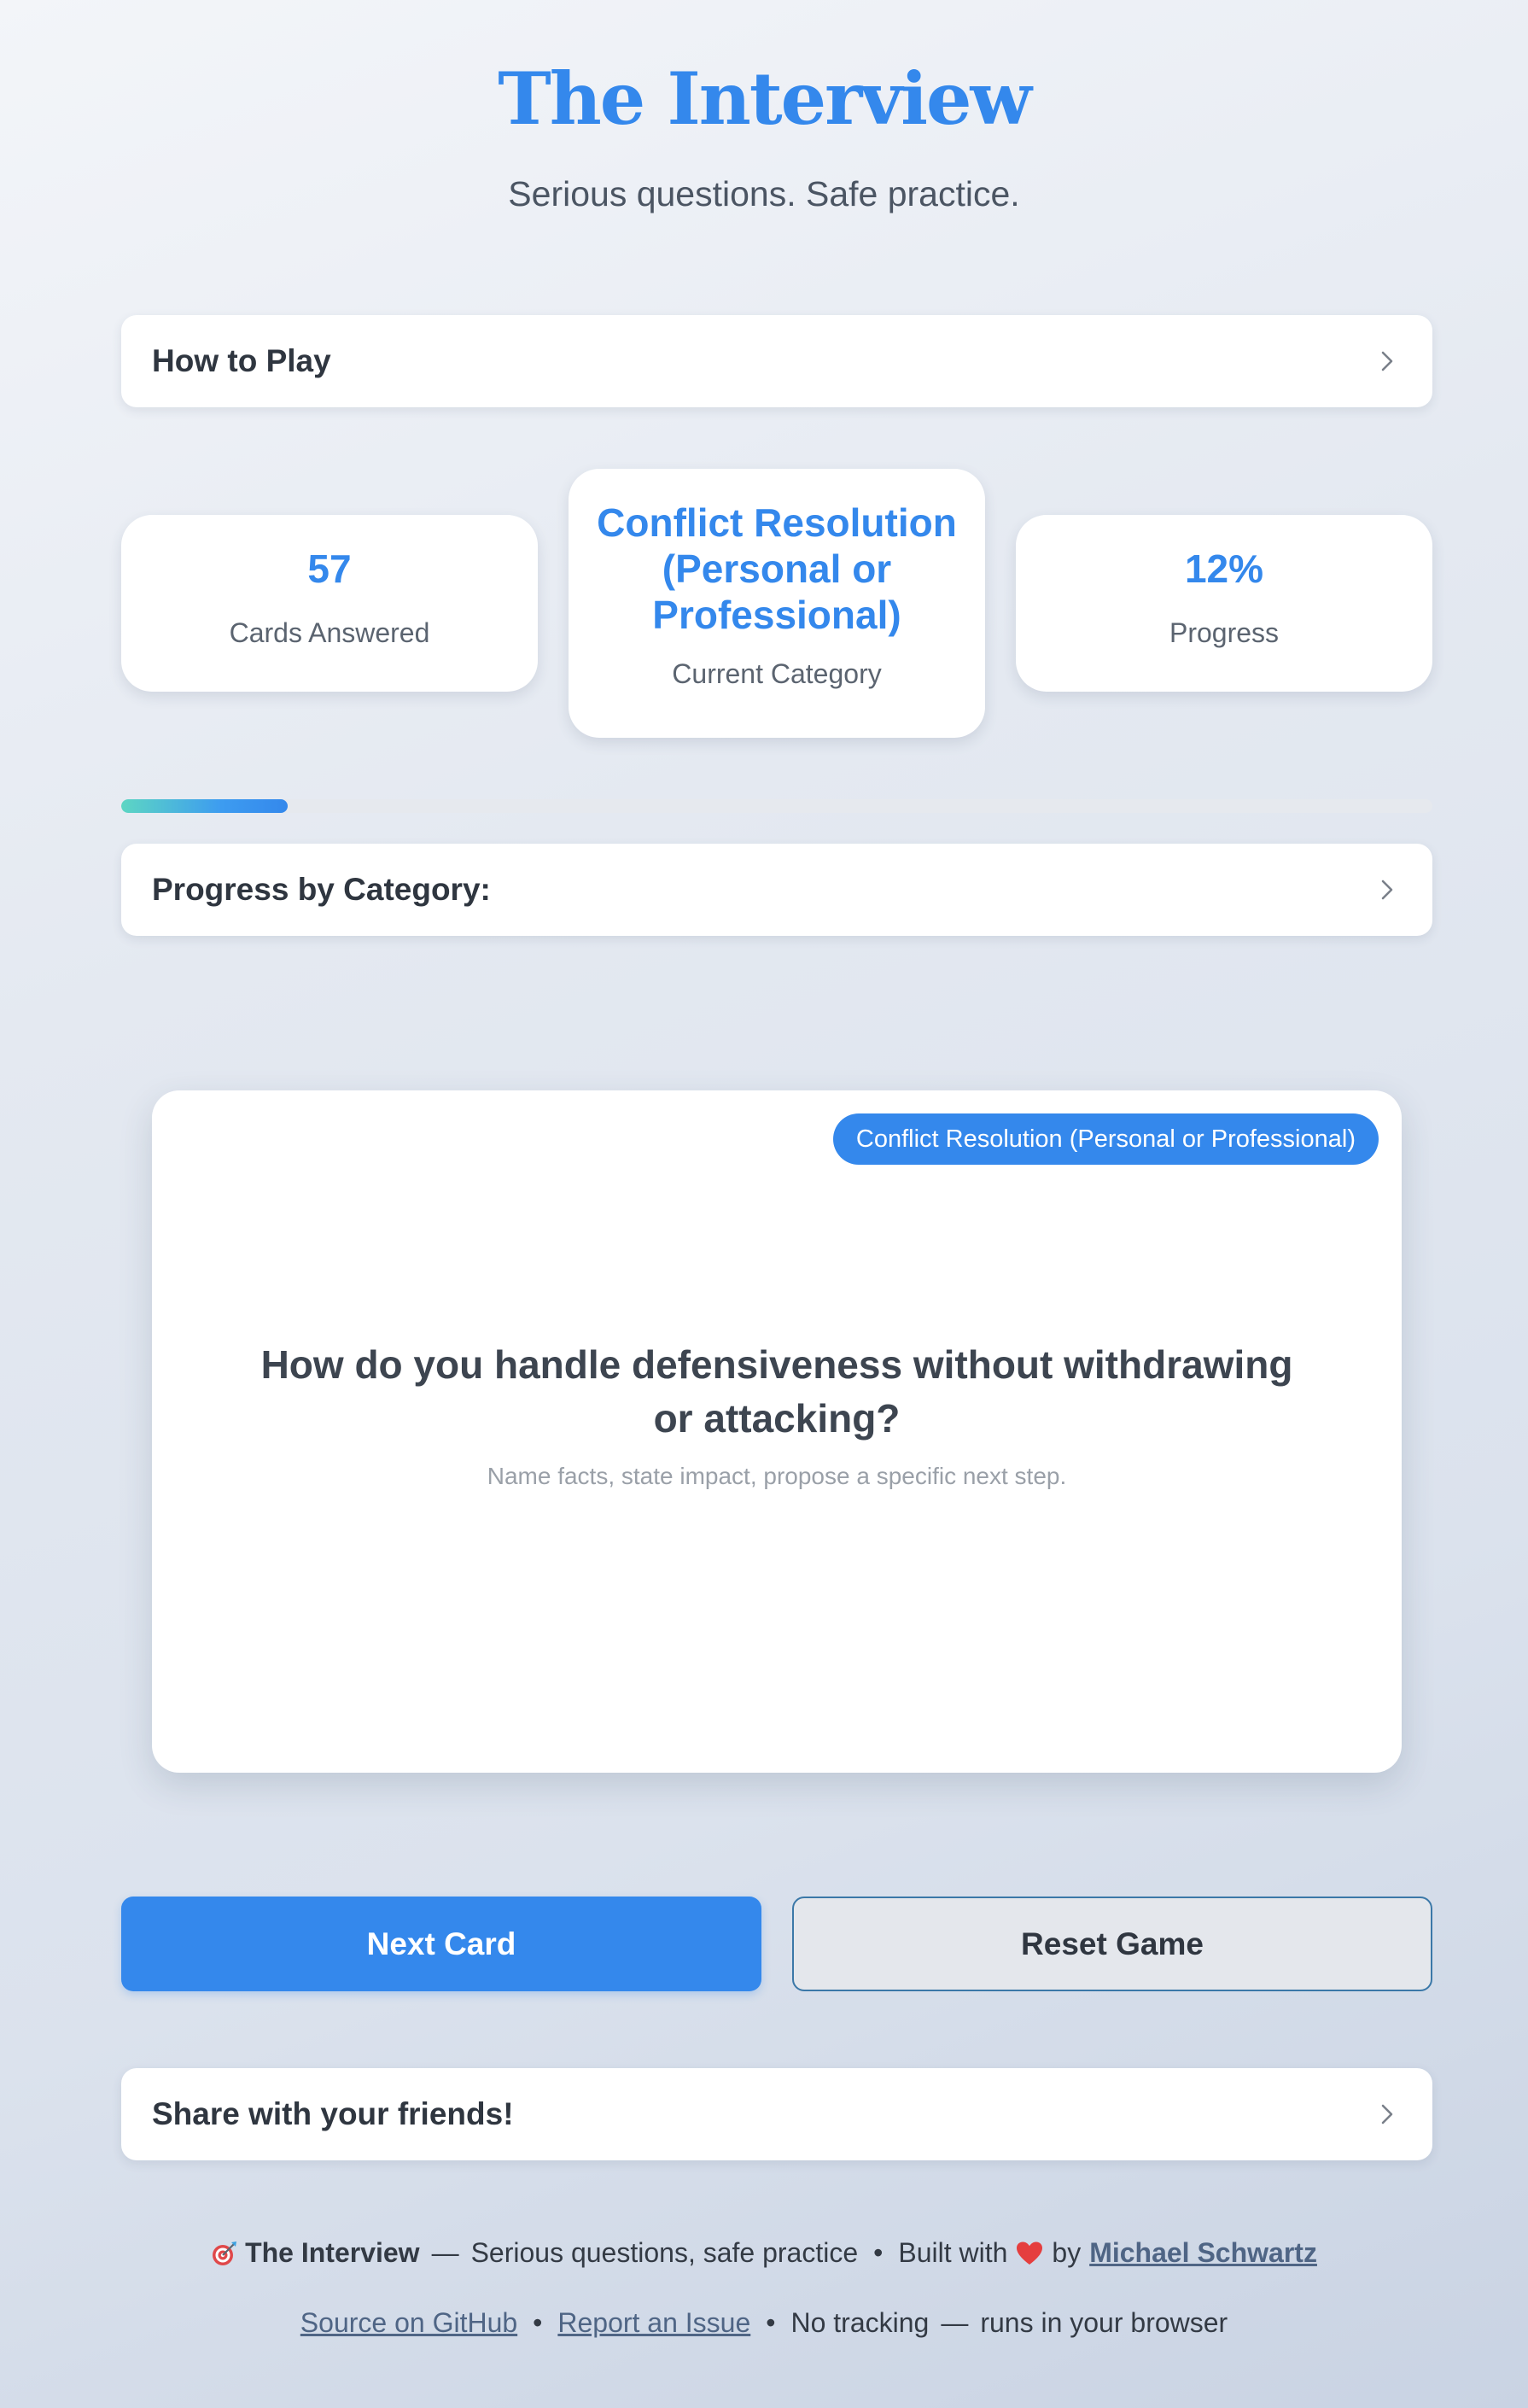 This screenshot has width=1528, height=2408. I want to click on progress-bar-fill, so click(205, 806).